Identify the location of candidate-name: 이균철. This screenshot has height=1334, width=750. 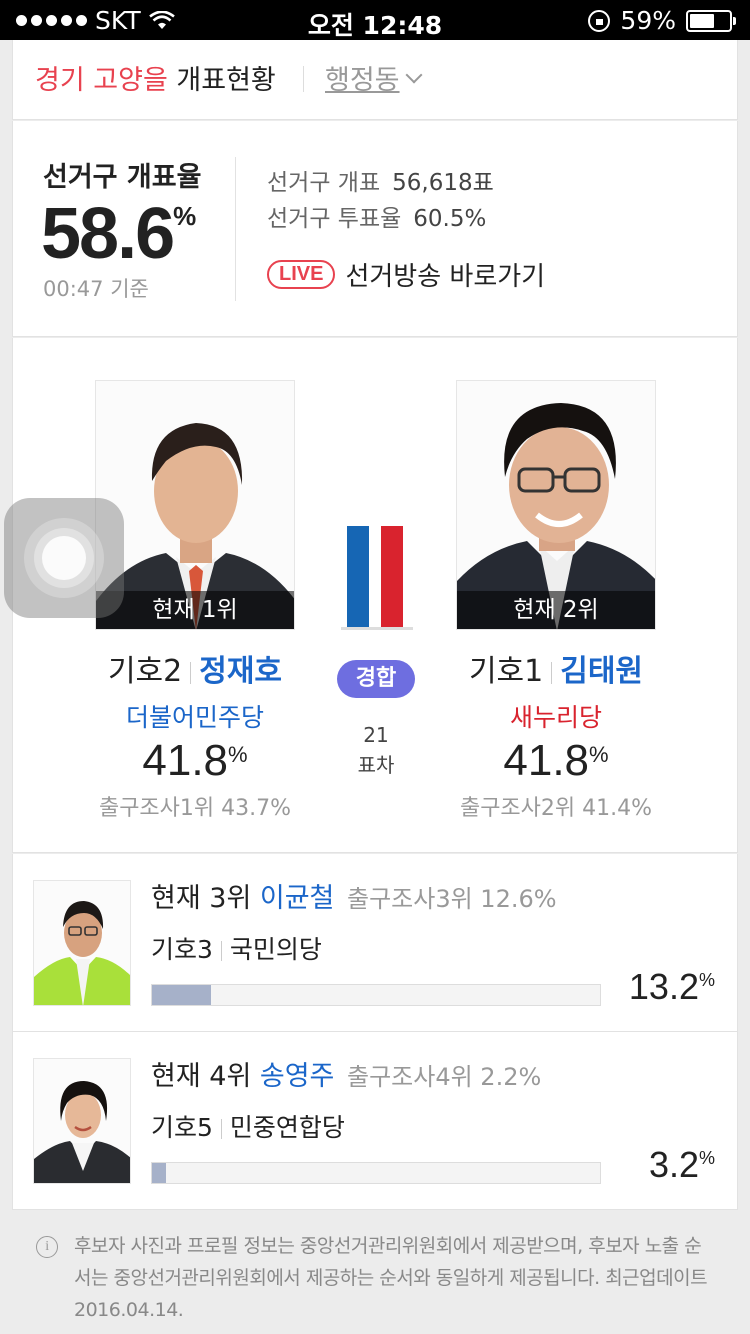
(297, 898).